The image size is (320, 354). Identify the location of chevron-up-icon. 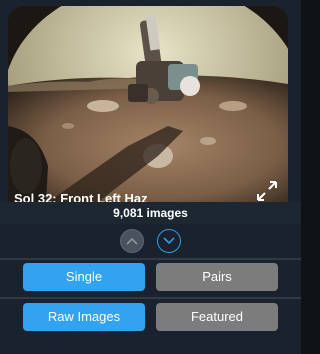
(132, 241).